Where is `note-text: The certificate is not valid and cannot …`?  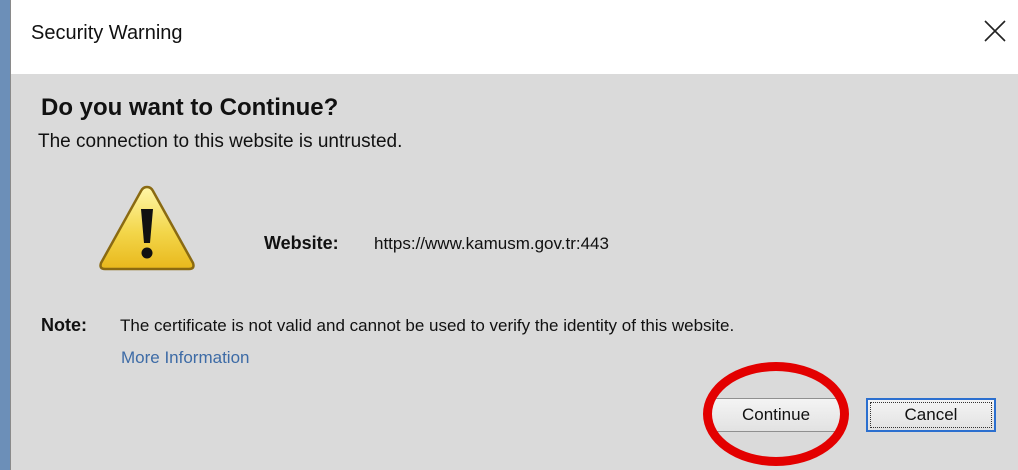
note-text: The certificate is not valid and cannot … is located at coordinates (427, 325).